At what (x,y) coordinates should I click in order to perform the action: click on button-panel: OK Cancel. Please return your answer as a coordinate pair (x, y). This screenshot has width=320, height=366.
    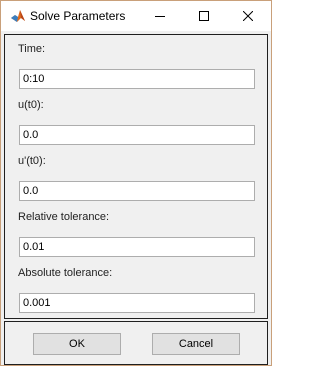
    Looking at the image, I should click on (136, 343).